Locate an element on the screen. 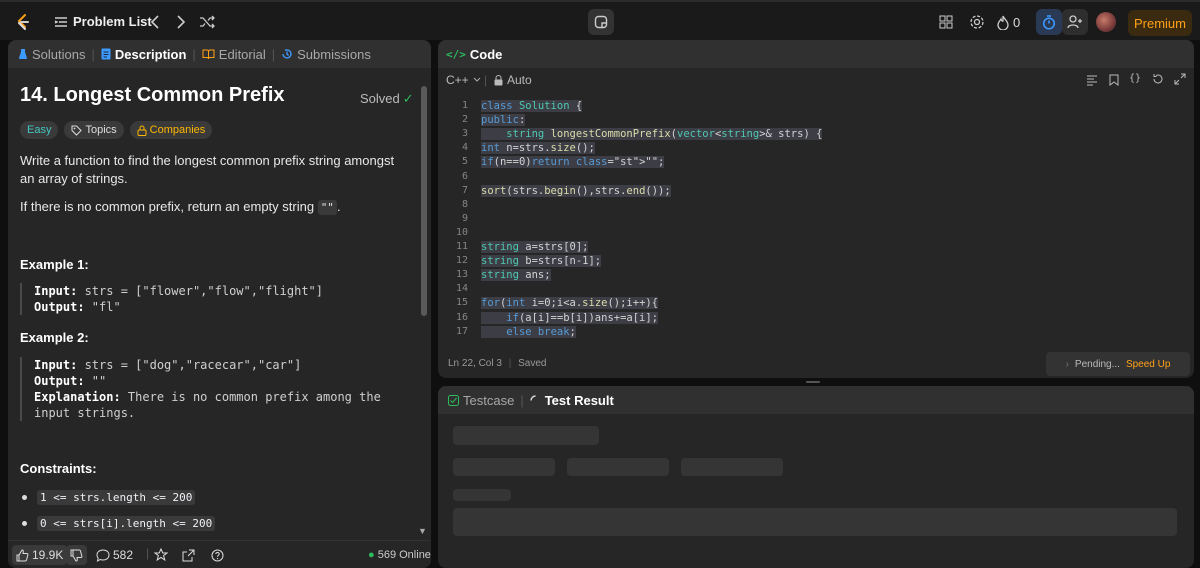 The height and width of the screenshot is (568, 1200). line-number: 15 is located at coordinates (461, 303).